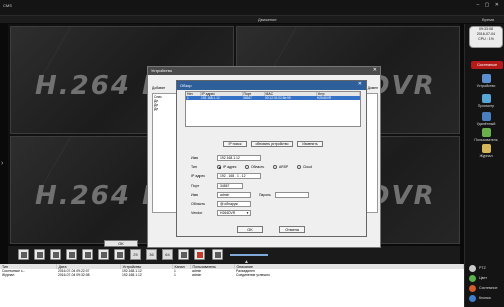 The width and height of the screenshot is (504, 307). Describe the element at coordinates (71, 254) in the screenshot. I see `layout-9-button` at that location.